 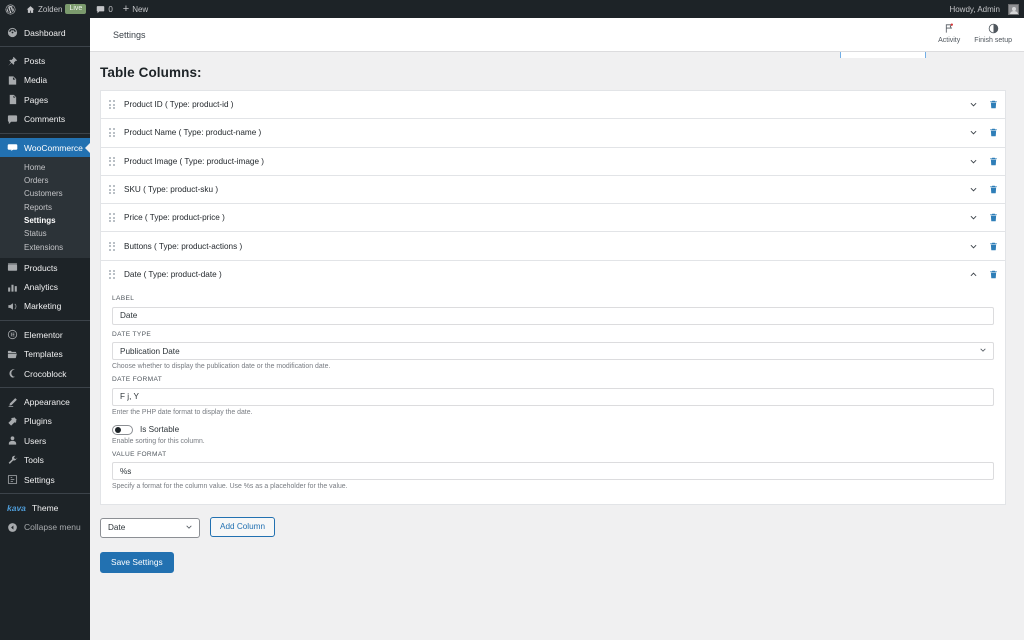 What do you see at coordinates (12, 479) in the screenshot?
I see `settings-icon` at bounding box center [12, 479].